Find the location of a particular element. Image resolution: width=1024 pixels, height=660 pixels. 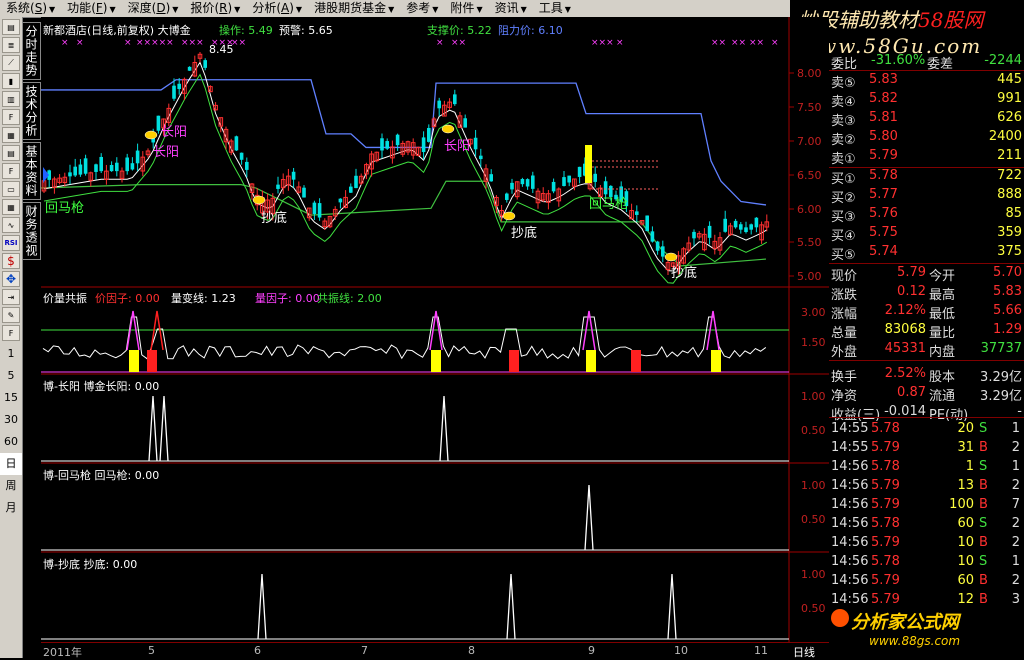

bid-row-4: 买⑤ 5.74 375 is located at coordinates (926, 253).